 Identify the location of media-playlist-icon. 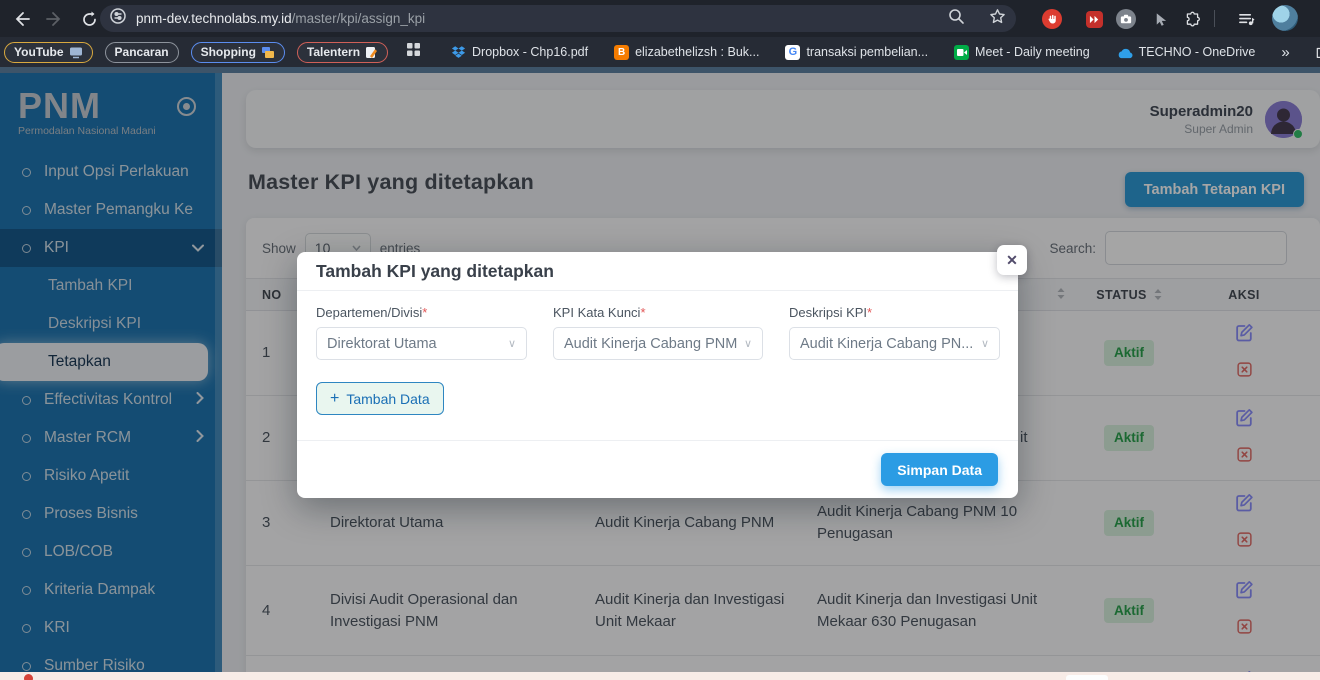
(1246, 19).